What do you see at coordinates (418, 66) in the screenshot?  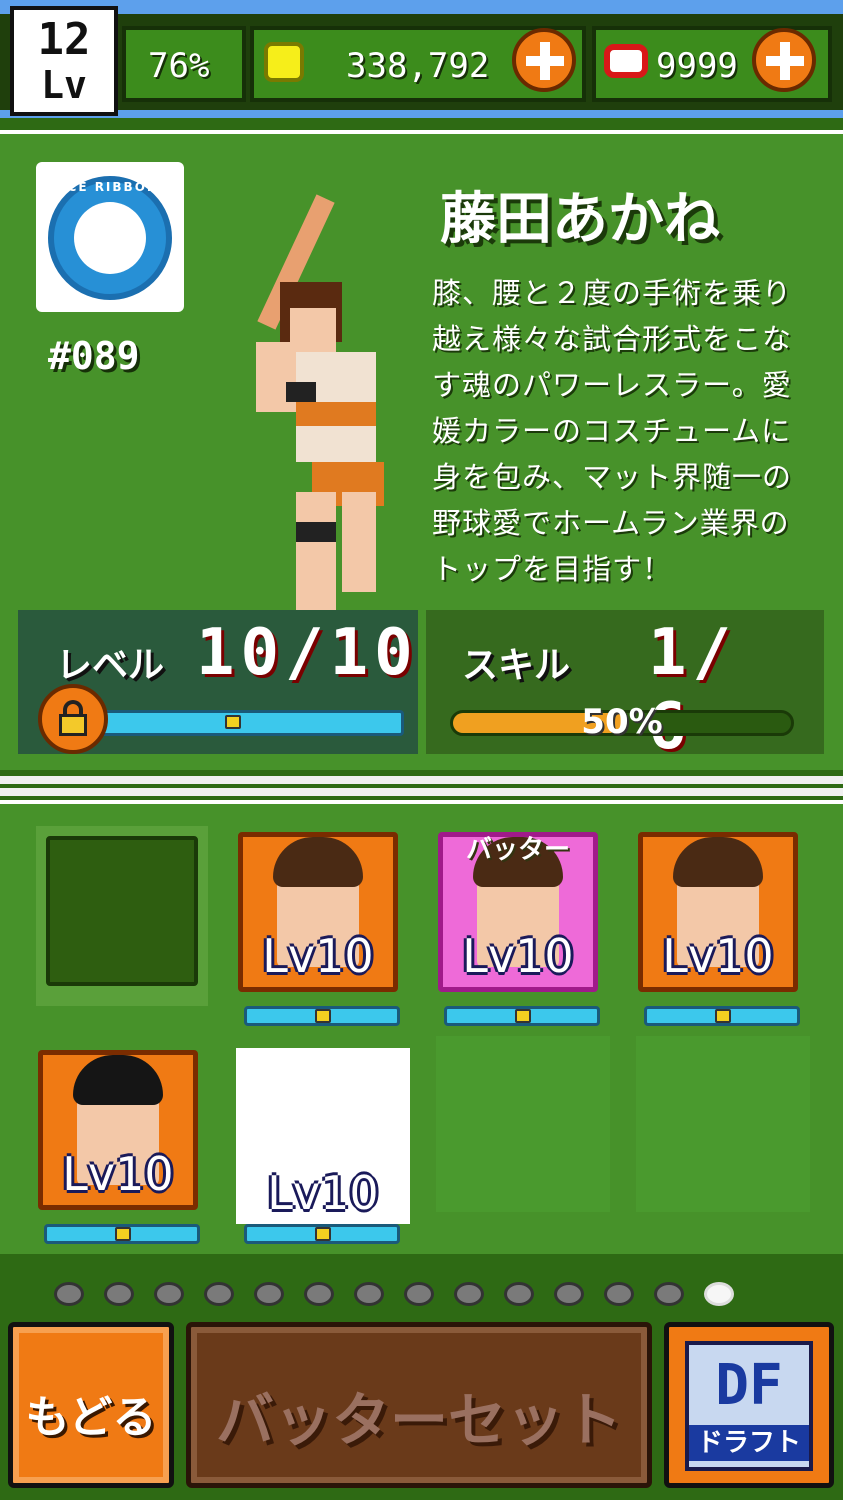 I see `coin-count: 338,792` at bounding box center [418, 66].